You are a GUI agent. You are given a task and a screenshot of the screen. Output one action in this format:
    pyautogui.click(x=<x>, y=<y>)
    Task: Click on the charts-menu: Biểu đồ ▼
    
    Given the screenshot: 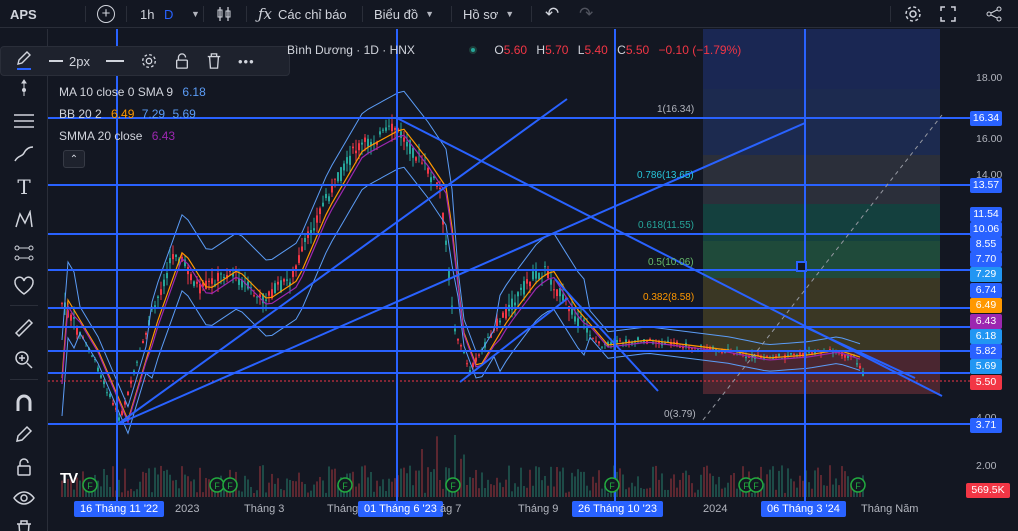 What is the action you would take?
    pyautogui.click(x=404, y=14)
    